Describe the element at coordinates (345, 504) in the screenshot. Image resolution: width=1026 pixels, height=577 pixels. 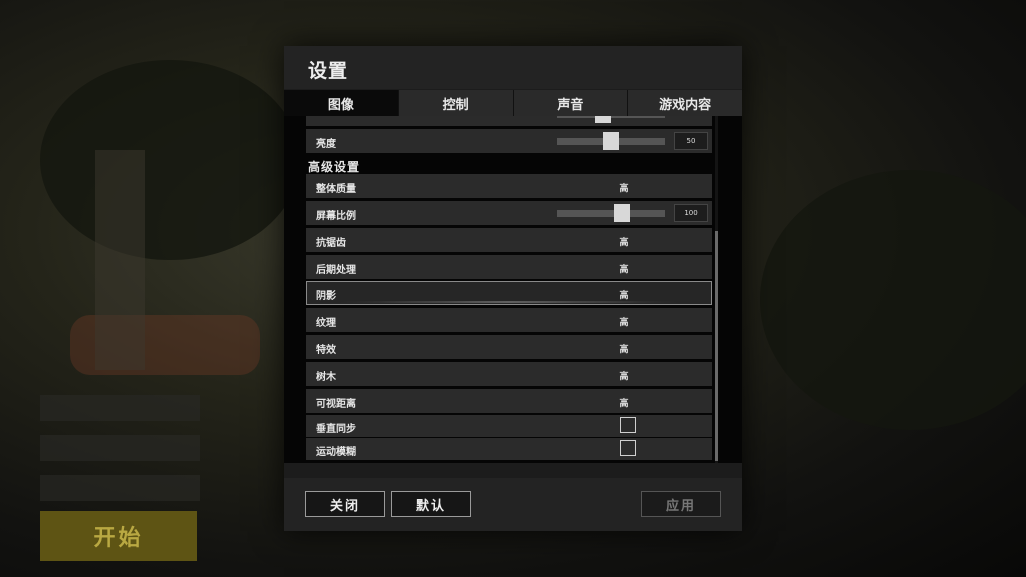
I see `close-button: 关闭` at that location.